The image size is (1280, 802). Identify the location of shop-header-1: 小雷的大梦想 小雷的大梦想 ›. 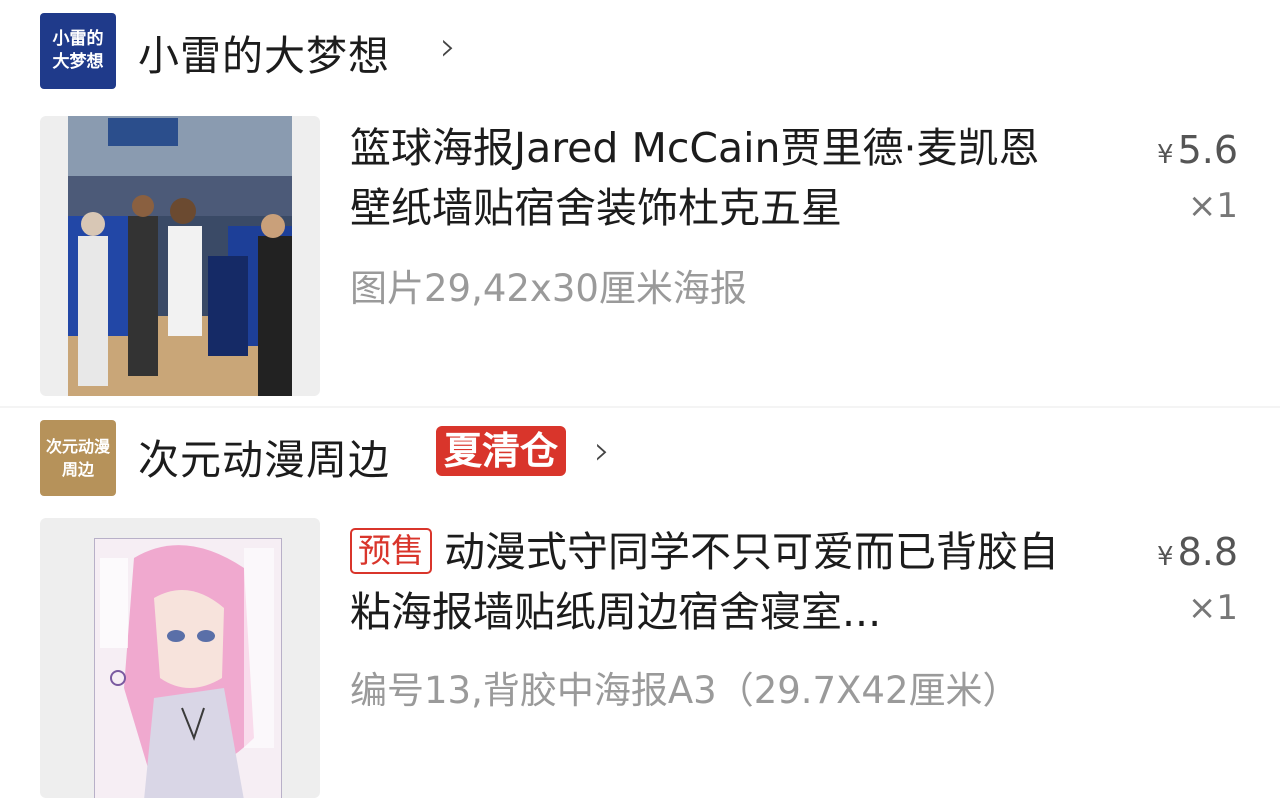
(640, 50).